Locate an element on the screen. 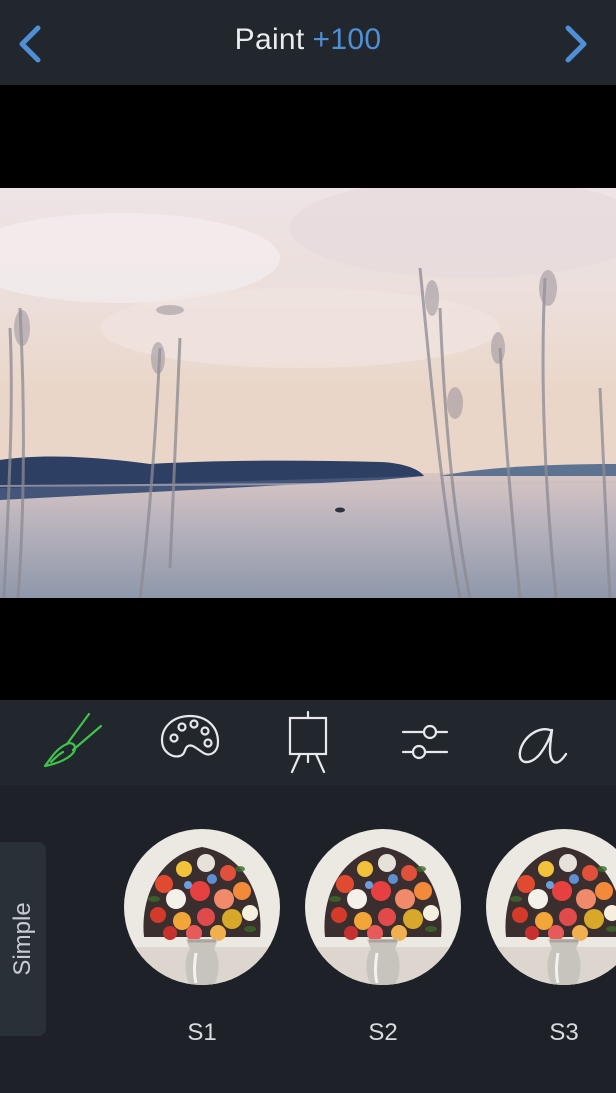 The width and height of the screenshot is (616, 1093). preset-label: S3 is located at coordinates (564, 1032).